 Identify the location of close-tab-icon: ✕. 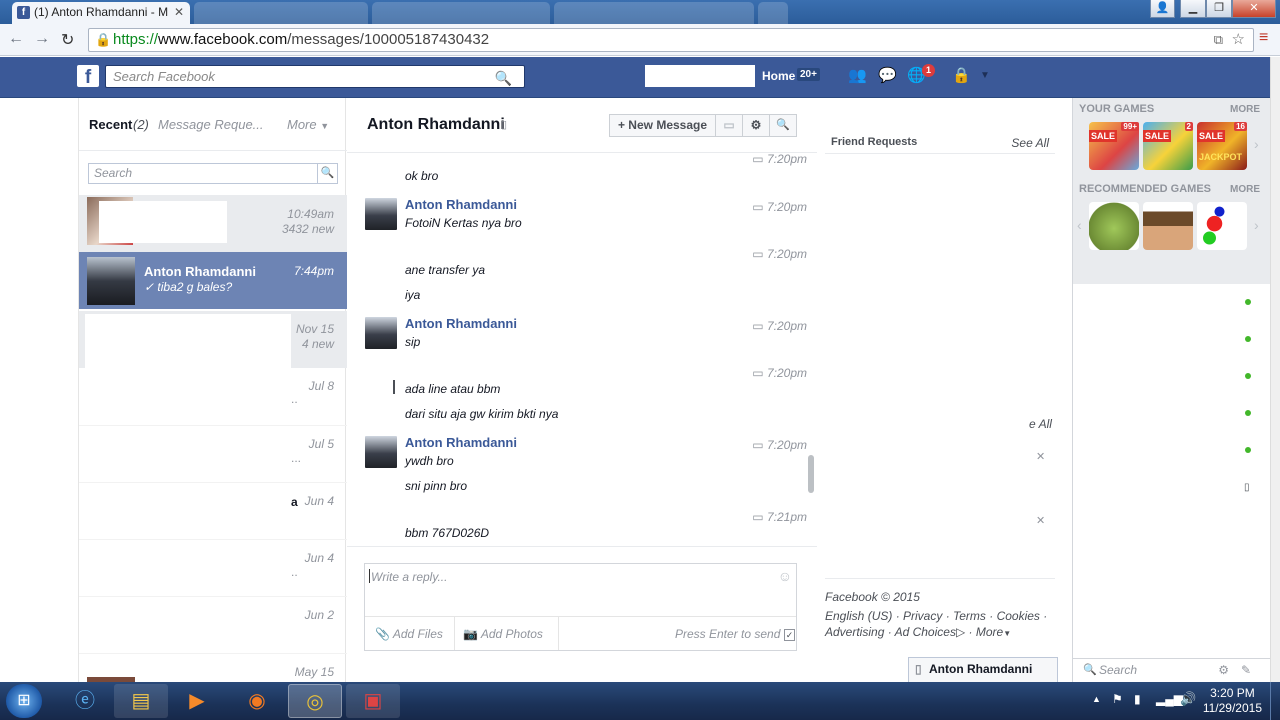
(179, 12).